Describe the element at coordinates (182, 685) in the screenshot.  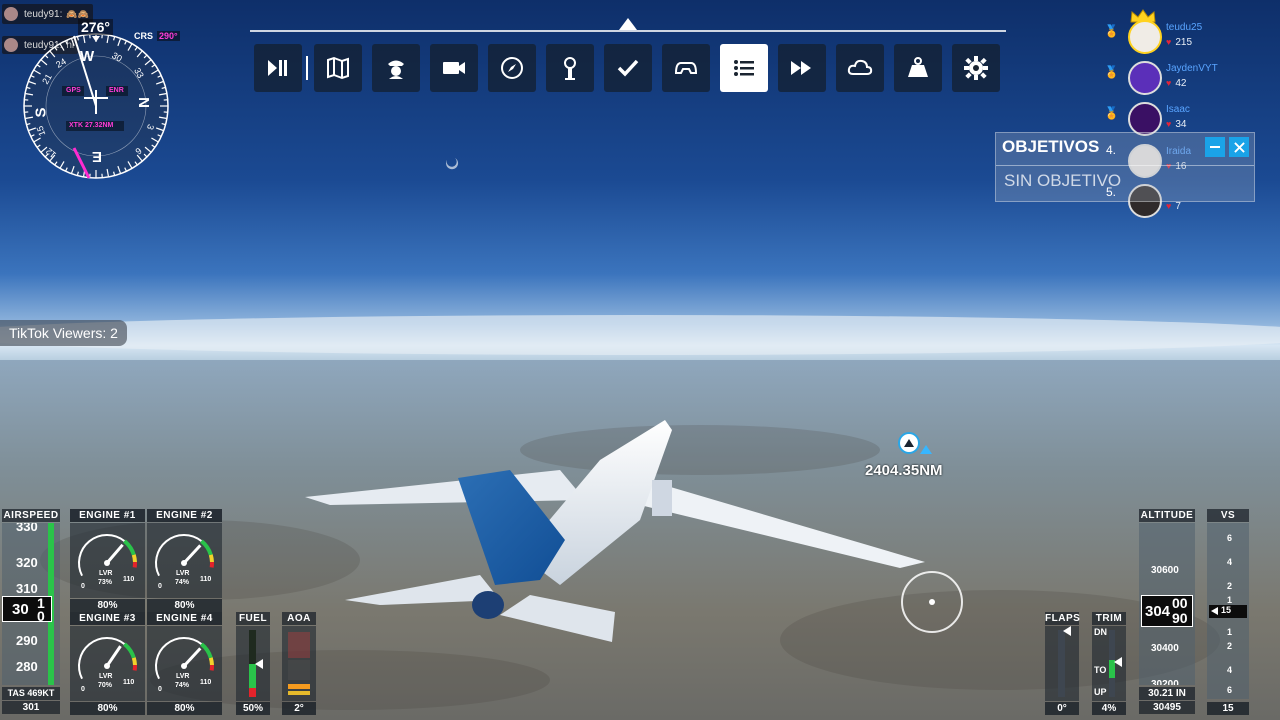
I see `lvr-value: 74%` at that location.